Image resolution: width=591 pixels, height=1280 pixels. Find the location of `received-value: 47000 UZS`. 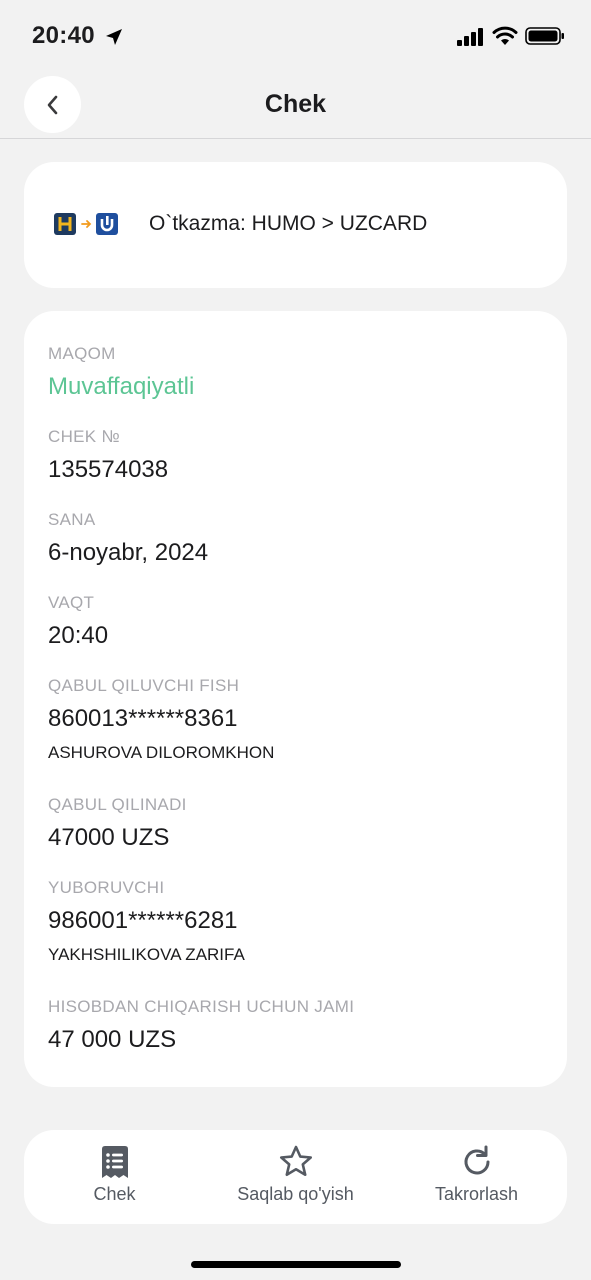

received-value: 47000 UZS is located at coordinates (109, 837).